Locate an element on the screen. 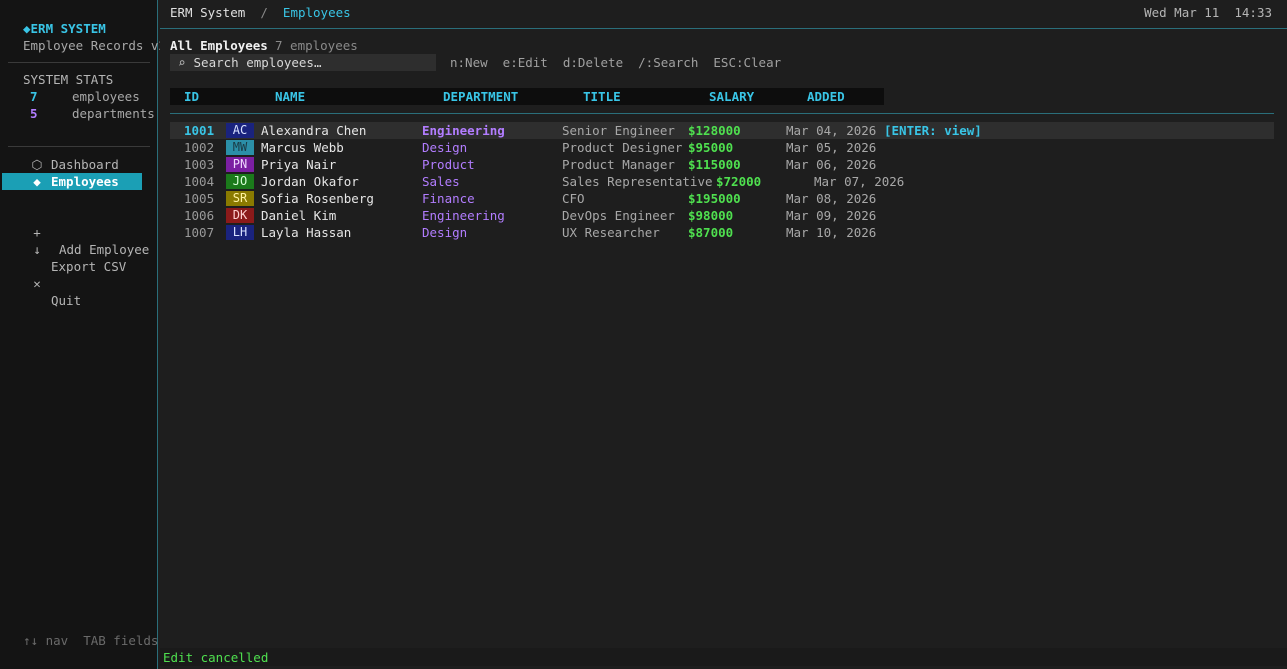 This screenshot has height=669, width=1287. action-label: Add Employee is located at coordinates (104, 249).